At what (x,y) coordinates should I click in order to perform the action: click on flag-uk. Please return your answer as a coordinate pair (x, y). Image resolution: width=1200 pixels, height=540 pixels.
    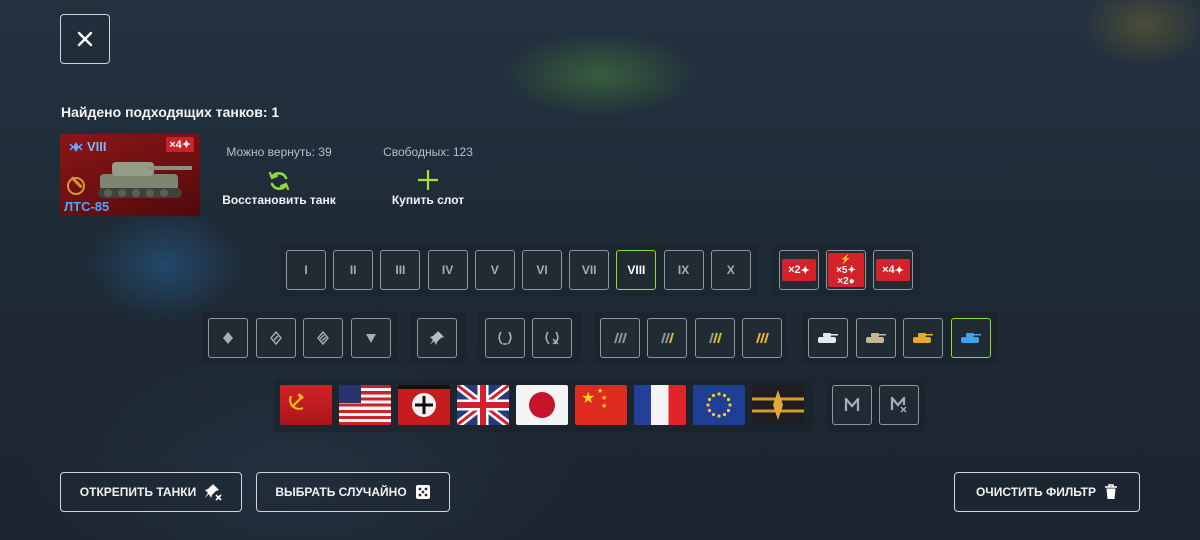
    Looking at the image, I should click on (483, 405).